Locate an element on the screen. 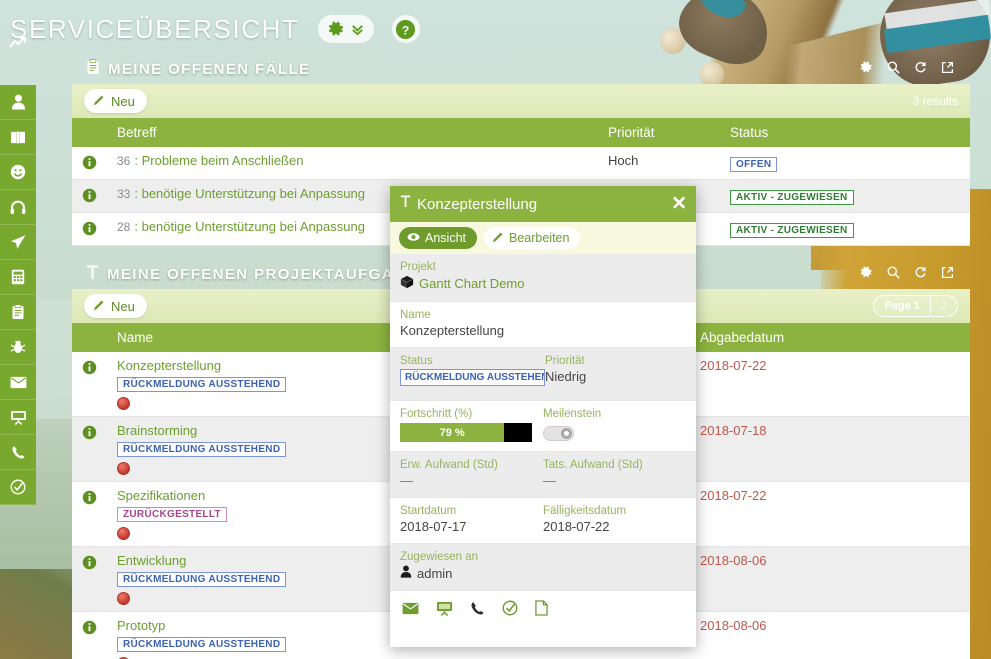 This screenshot has width=991, height=659. sidebar-item-tasks is located at coordinates (18, 487).